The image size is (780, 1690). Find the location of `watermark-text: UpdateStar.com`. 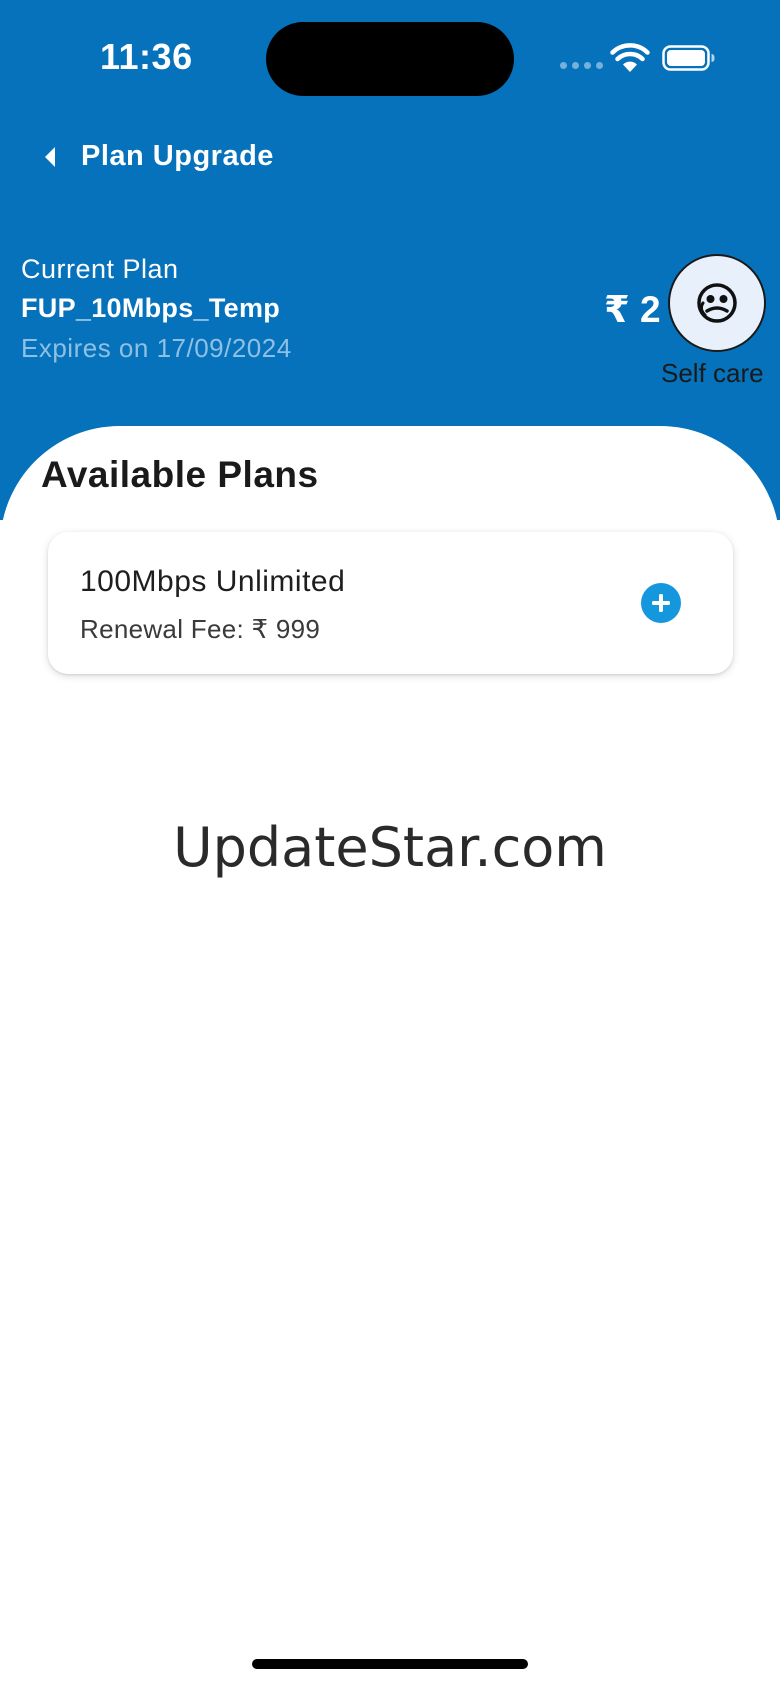

watermark-text: UpdateStar.com is located at coordinates (390, 847).